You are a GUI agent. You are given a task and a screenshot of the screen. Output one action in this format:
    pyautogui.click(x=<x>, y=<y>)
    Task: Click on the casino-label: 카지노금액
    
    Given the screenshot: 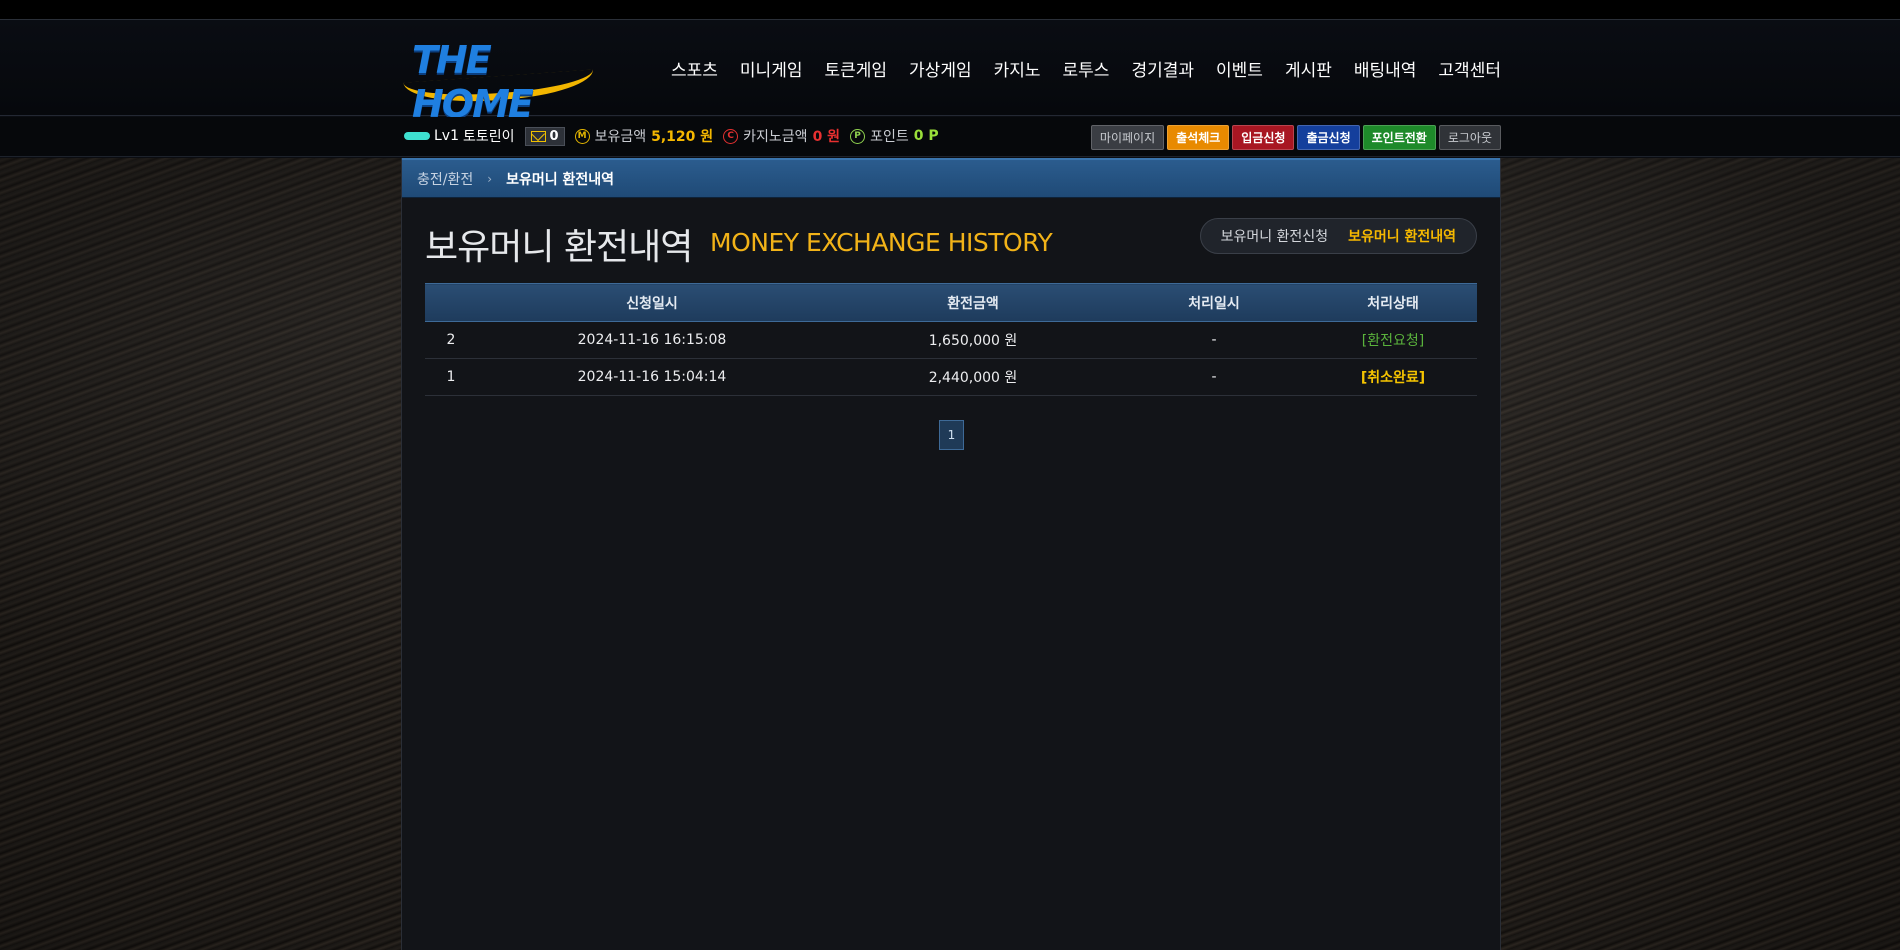 What is the action you would take?
    pyautogui.click(x=775, y=137)
    